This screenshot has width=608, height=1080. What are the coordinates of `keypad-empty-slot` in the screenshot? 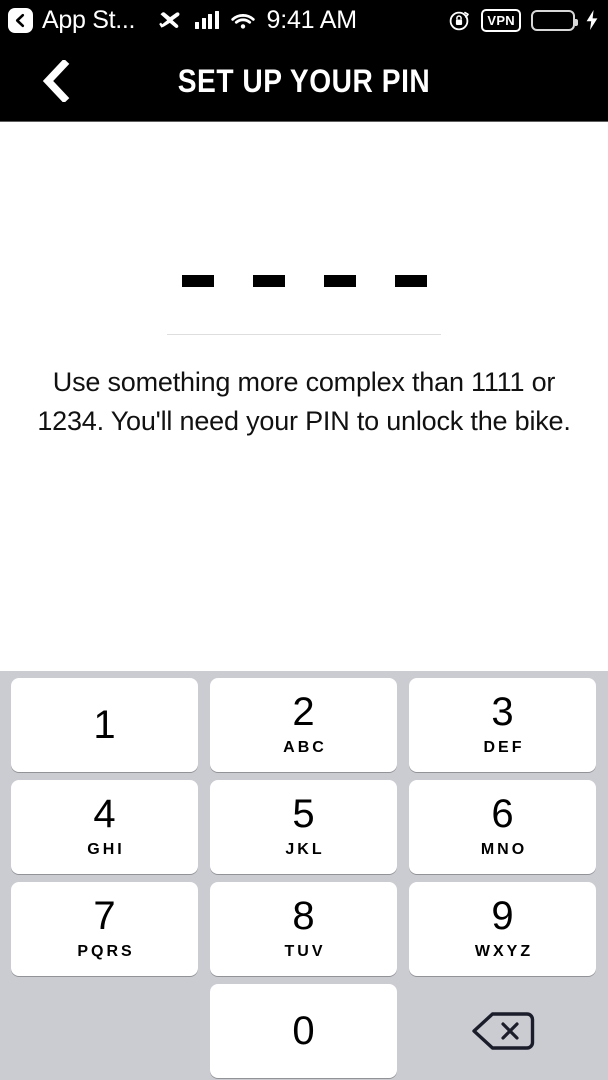 It's located at (104, 1031).